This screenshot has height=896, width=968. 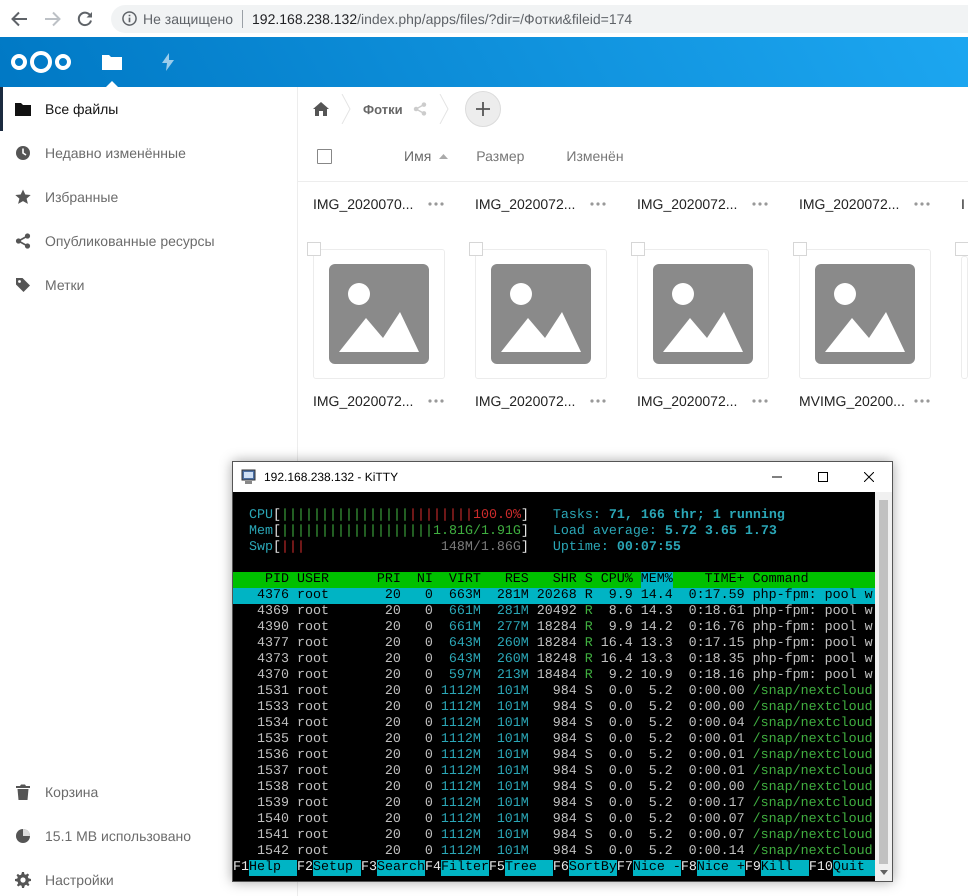 What do you see at coordinates (460, 580) in the screenshot?
I see `column-header: VIRT` at bounding box center [460, 580].